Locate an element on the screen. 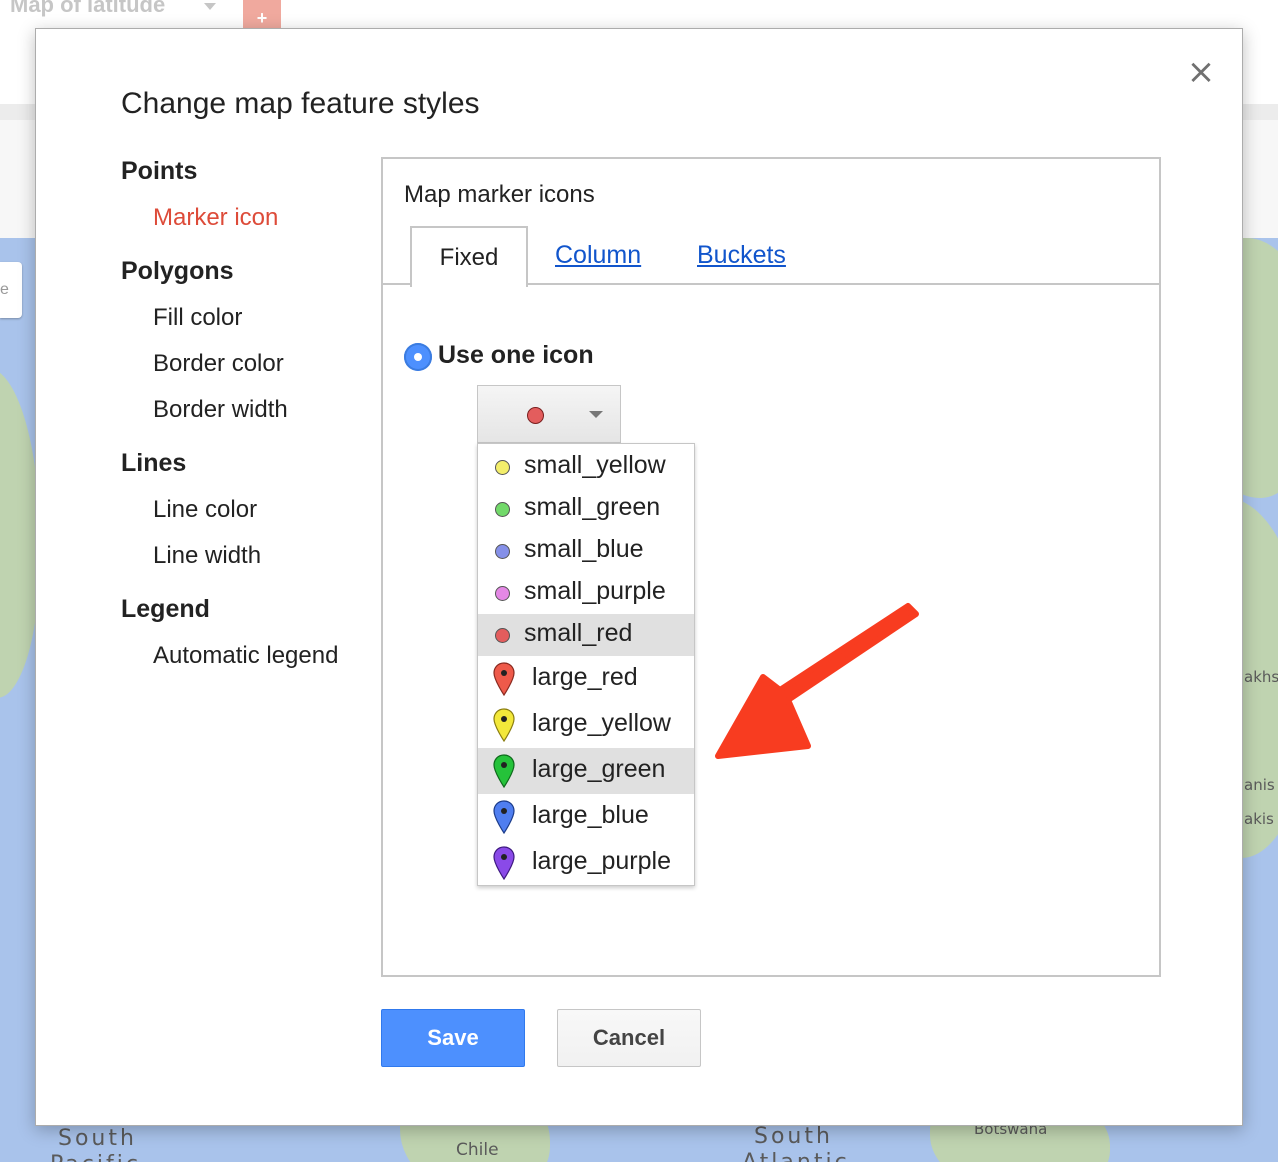  icon-option-large-blue: large_blue is located at coordinates (586, 817).